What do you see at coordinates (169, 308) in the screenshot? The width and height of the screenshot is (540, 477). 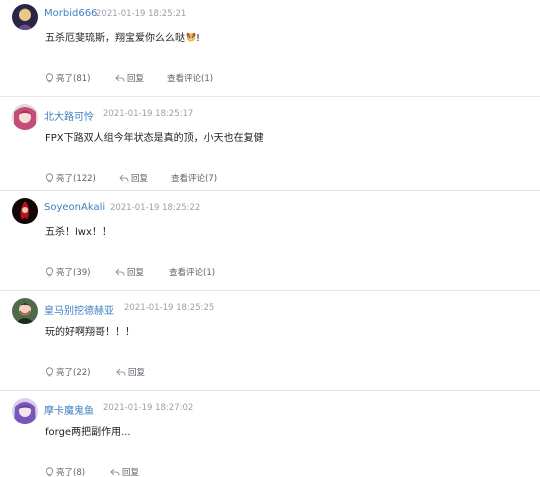 I see `timestamp: 2021-01-19 18:25:25` at bounding box center [169, 308].